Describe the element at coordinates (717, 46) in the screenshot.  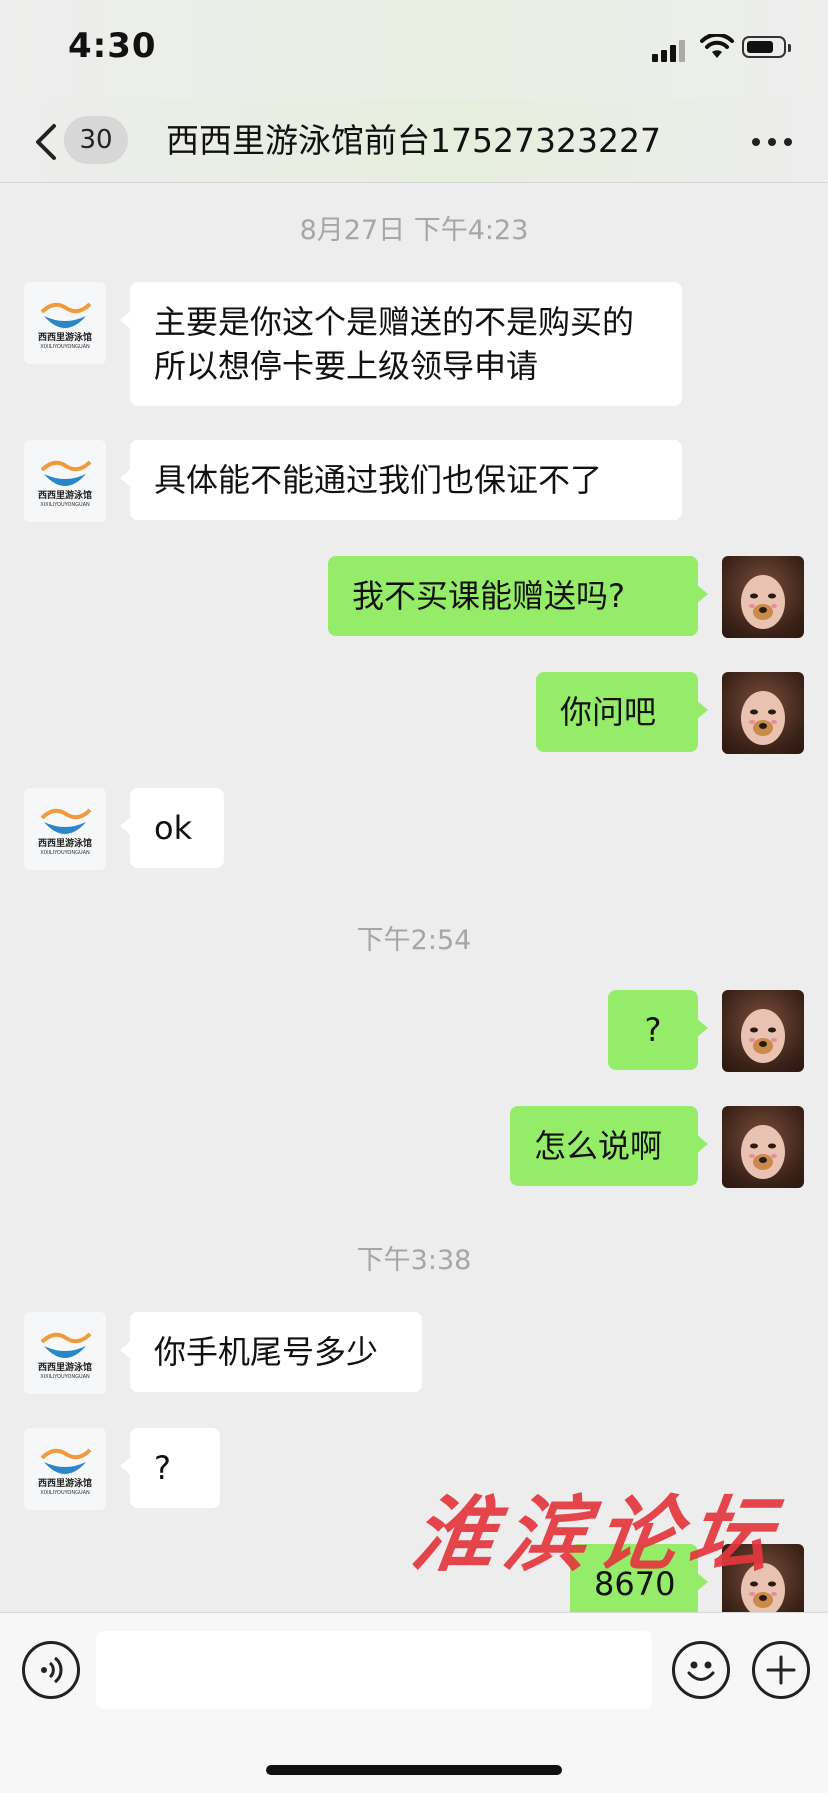
I see `wifi-icon` at that location.